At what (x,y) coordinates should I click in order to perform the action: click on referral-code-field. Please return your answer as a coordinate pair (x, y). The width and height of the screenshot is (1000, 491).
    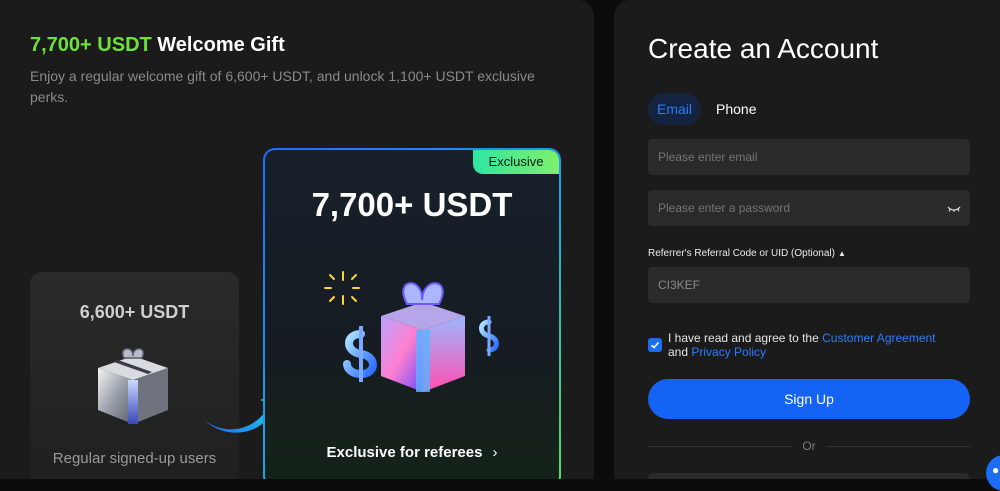
    Looking at the image, I should click on (809, 285).